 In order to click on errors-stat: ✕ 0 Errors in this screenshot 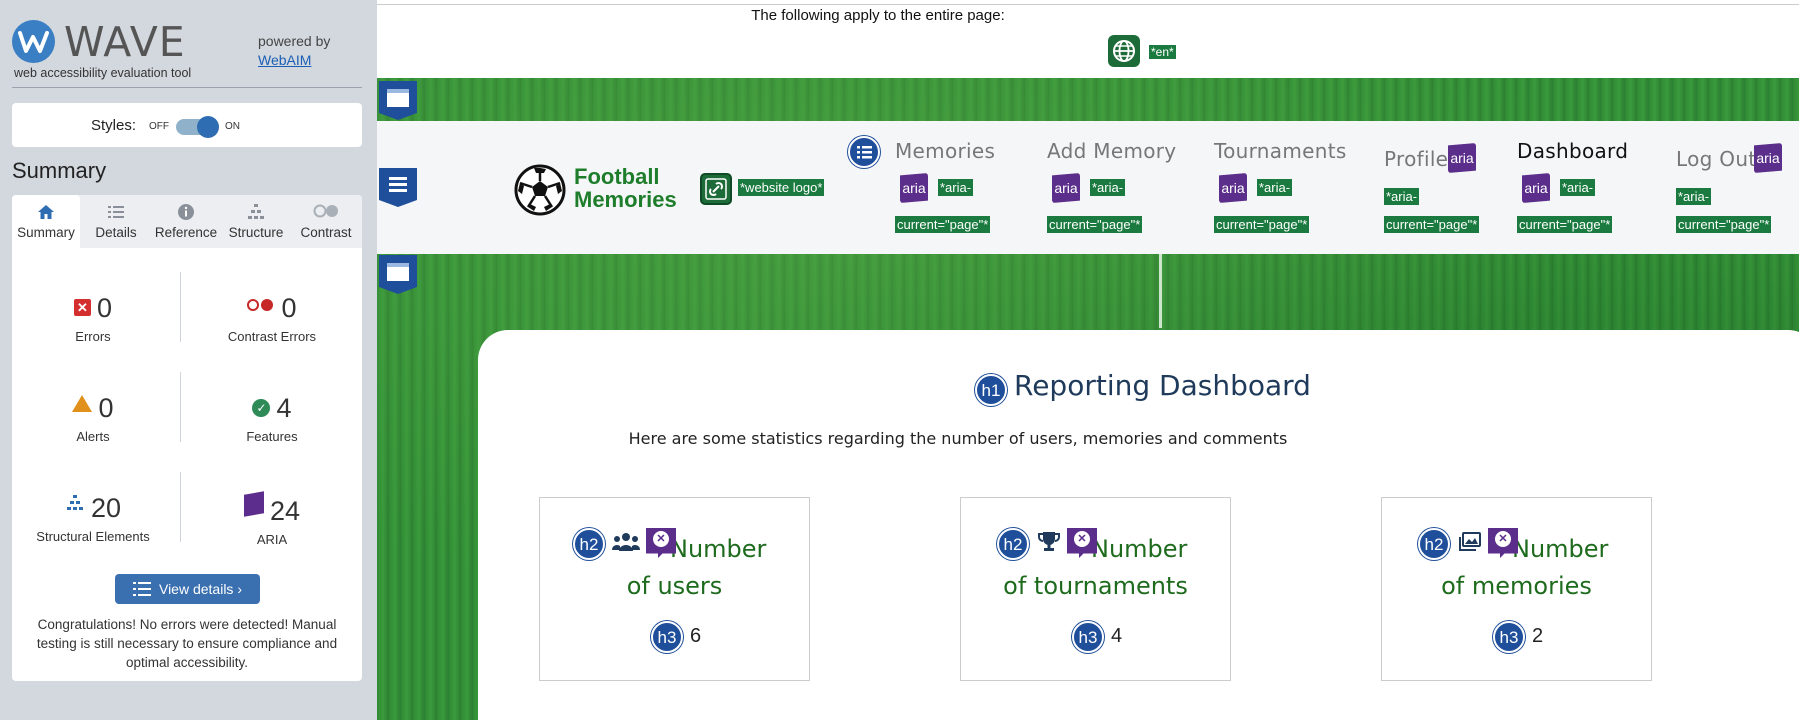, I will do `click(93, 318)`.